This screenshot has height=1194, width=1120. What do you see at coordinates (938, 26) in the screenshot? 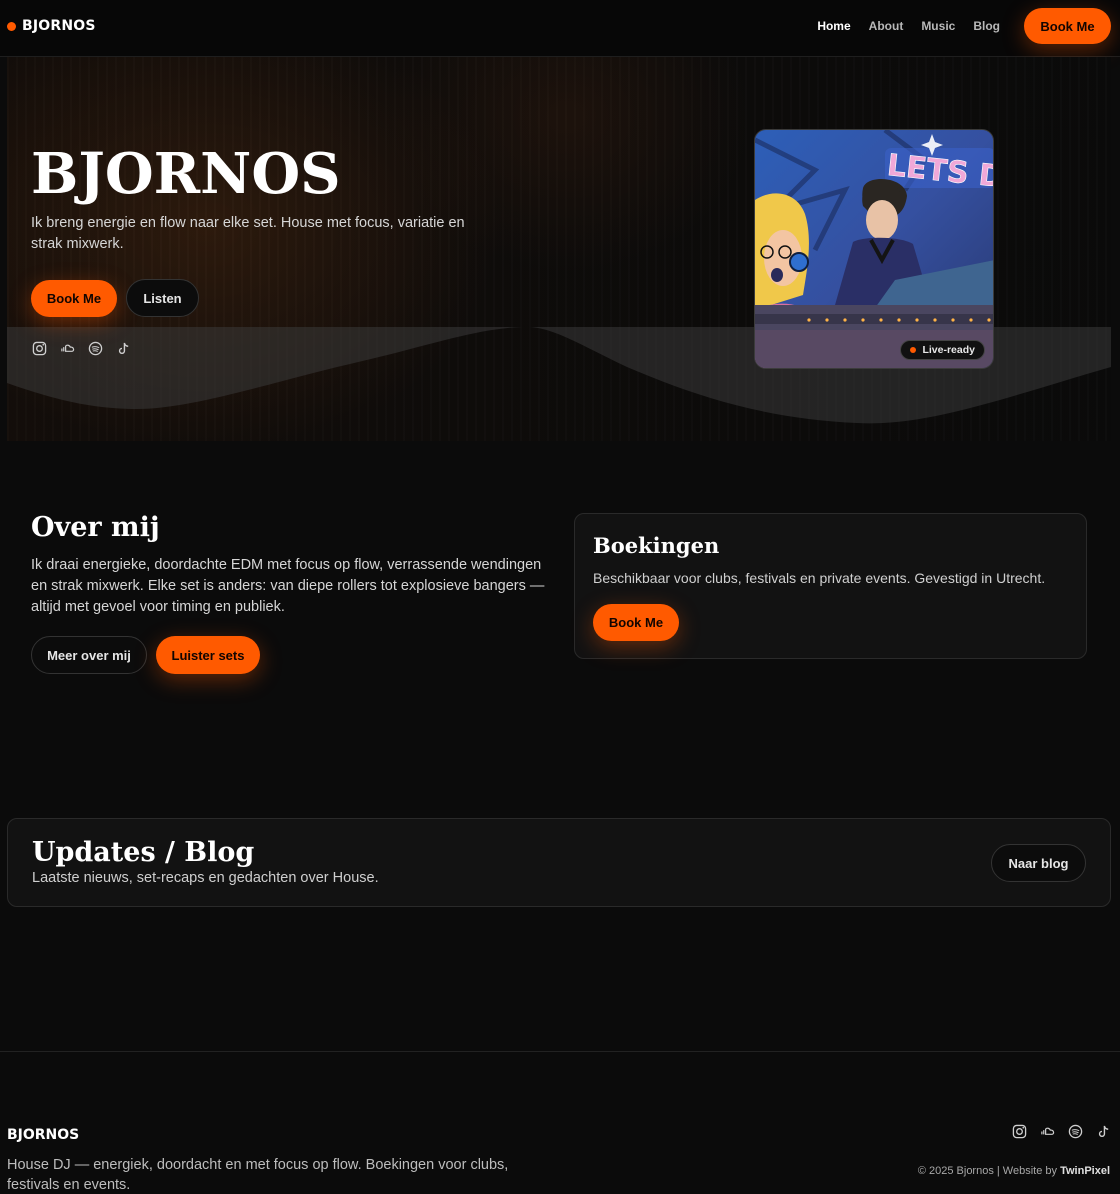
I see `nav-music: Music` at bounding box center [938, 26].